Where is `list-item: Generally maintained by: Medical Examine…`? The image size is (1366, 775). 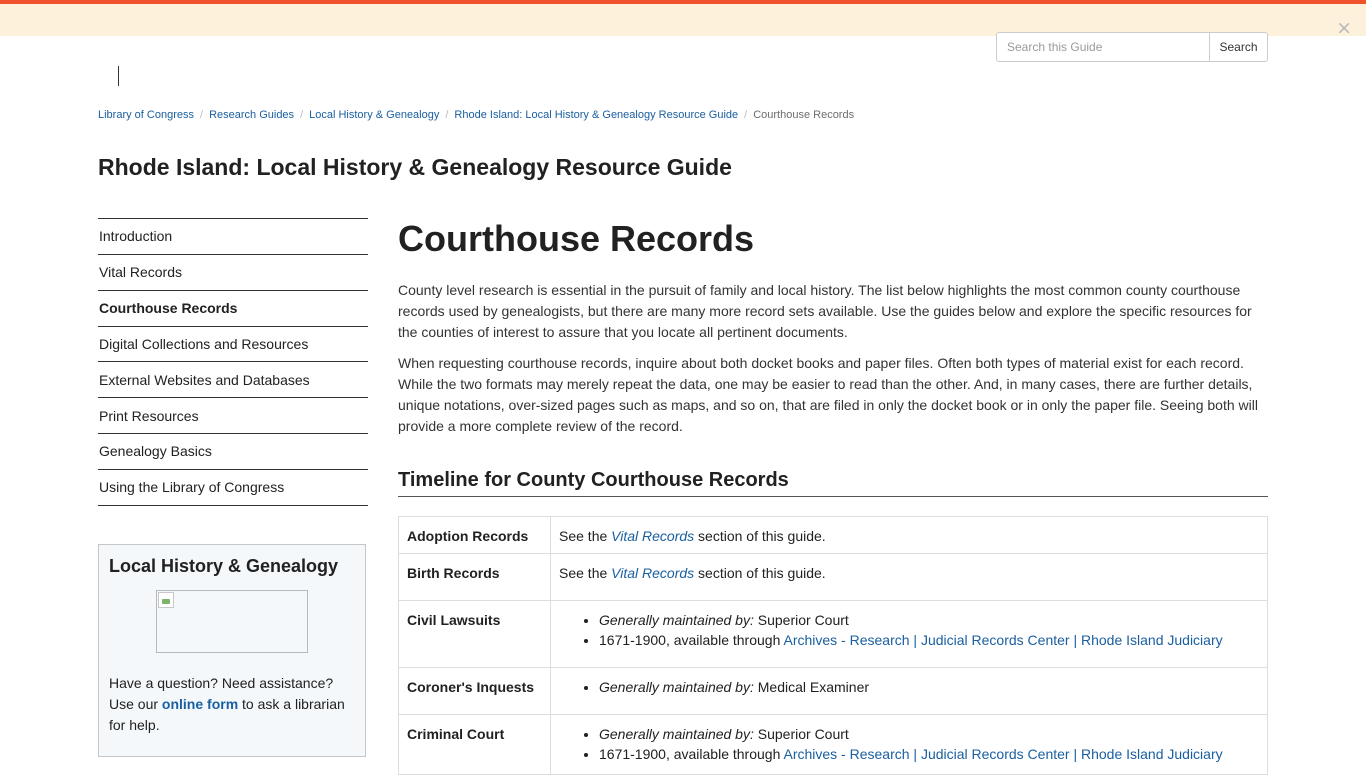 list-item: Generally maintained by: Medical Examine… is located at coordinates (929, 687).